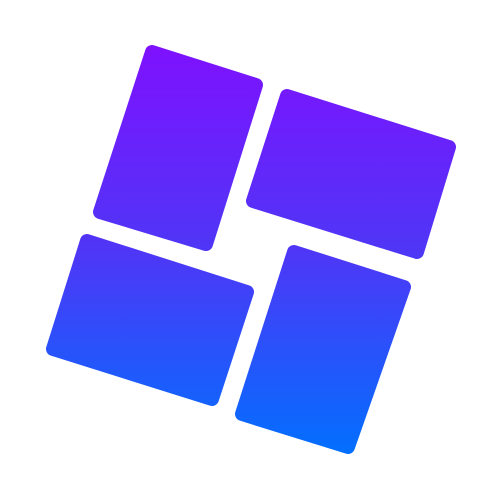  Describe the element at coordinates (323, 349) in the screenshot. I see `tile-bottom-right` at that location.